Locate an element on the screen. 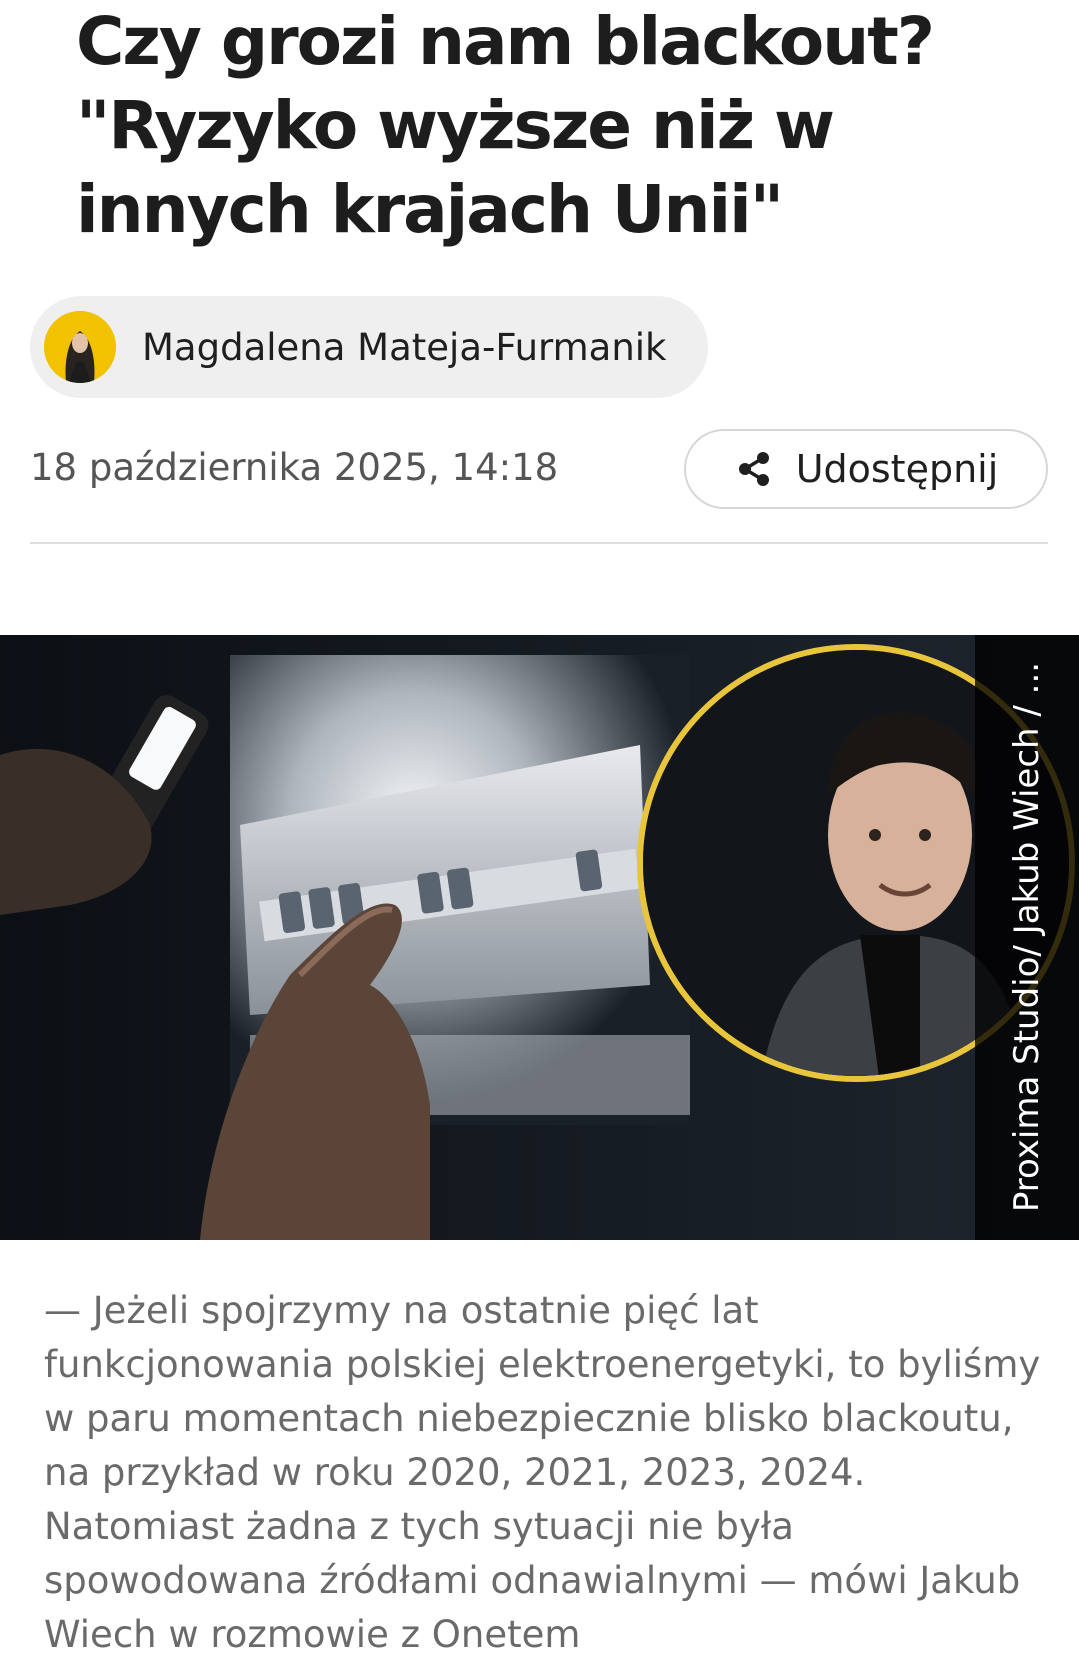  publish-date: 18 października 2025, 14:18 is located at coordinates (294, 467).